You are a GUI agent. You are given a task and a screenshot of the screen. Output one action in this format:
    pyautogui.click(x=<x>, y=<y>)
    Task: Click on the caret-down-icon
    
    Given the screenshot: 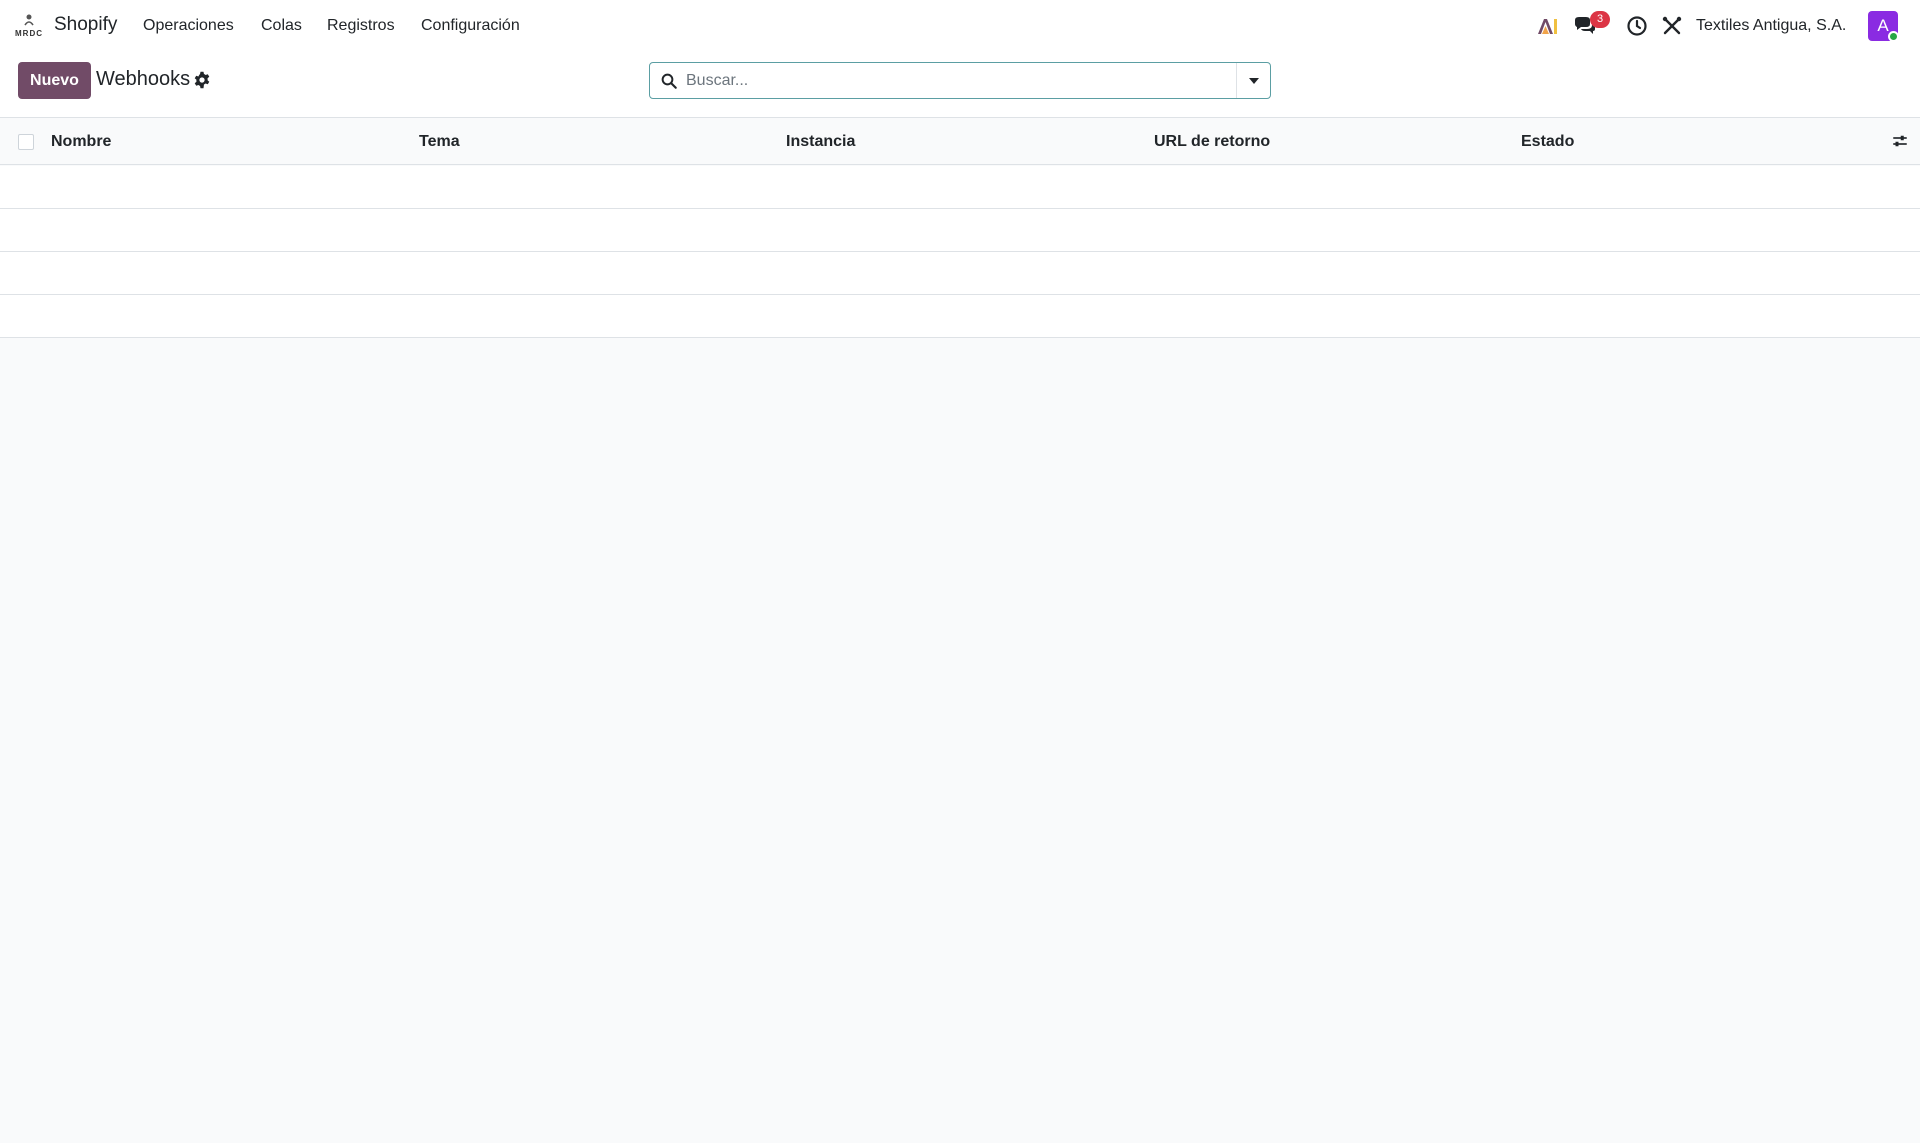 What is the action you would take?
    pyautogui.click(x=1254, y=81)
    